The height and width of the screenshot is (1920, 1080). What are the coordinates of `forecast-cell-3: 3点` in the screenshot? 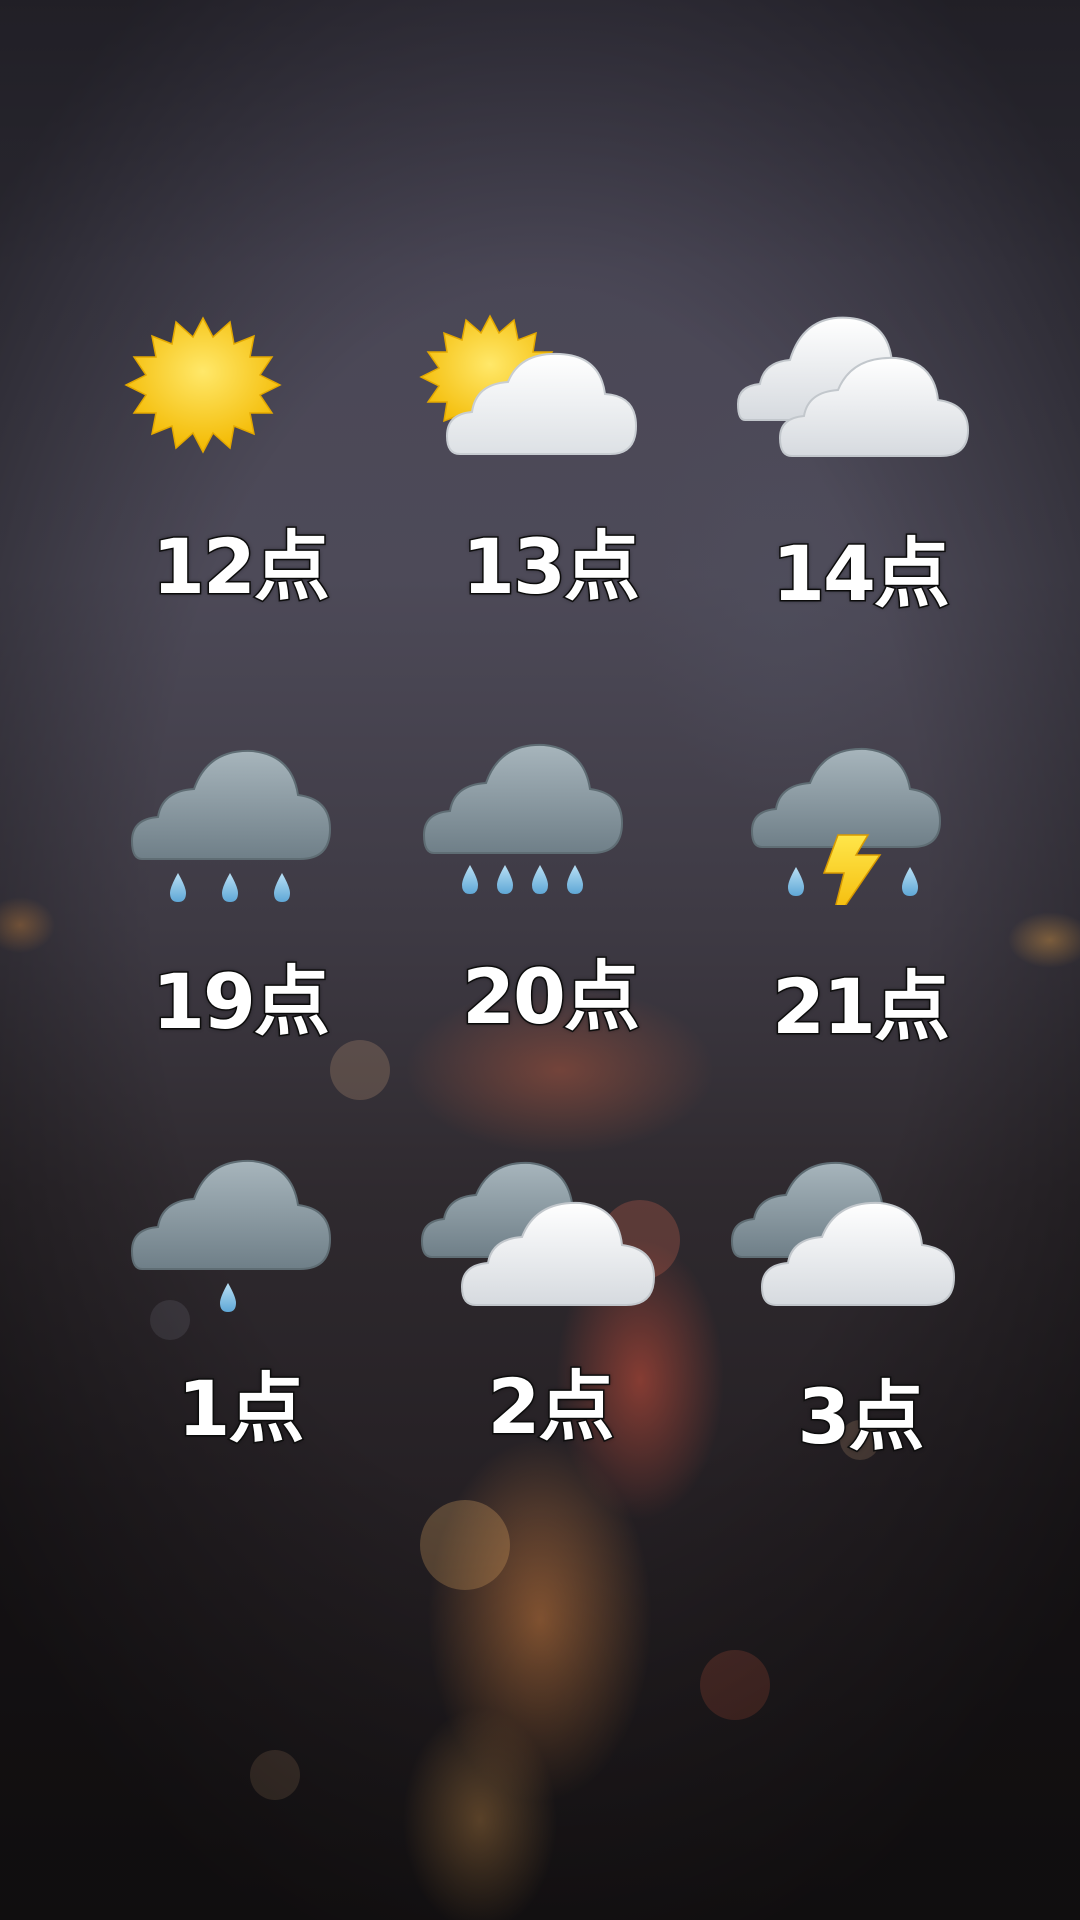 It's located at (860, 1304).